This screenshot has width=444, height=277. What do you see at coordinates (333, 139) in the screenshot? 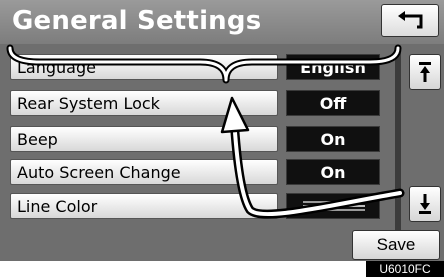
I see `setting-value-beep: On` at bounding box center [333, 139].